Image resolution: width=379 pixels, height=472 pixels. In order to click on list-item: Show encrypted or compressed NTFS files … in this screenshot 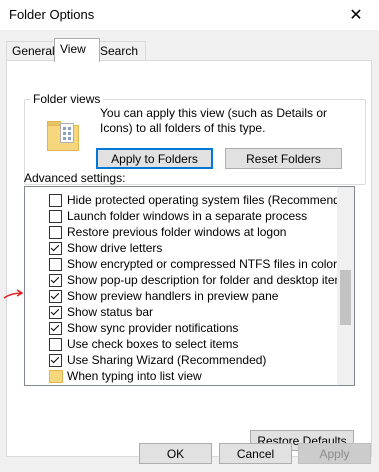, I will do `click(181, 264)`.